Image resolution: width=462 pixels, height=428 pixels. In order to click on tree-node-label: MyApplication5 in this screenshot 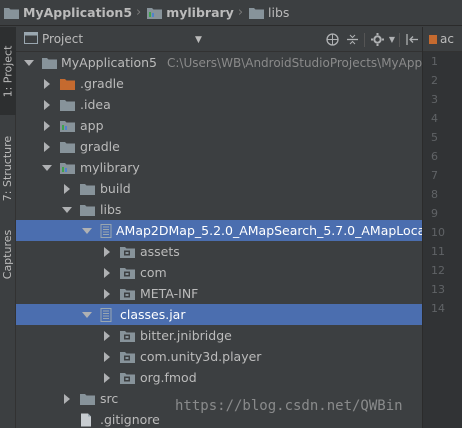, I will do `click(109, 62)`.